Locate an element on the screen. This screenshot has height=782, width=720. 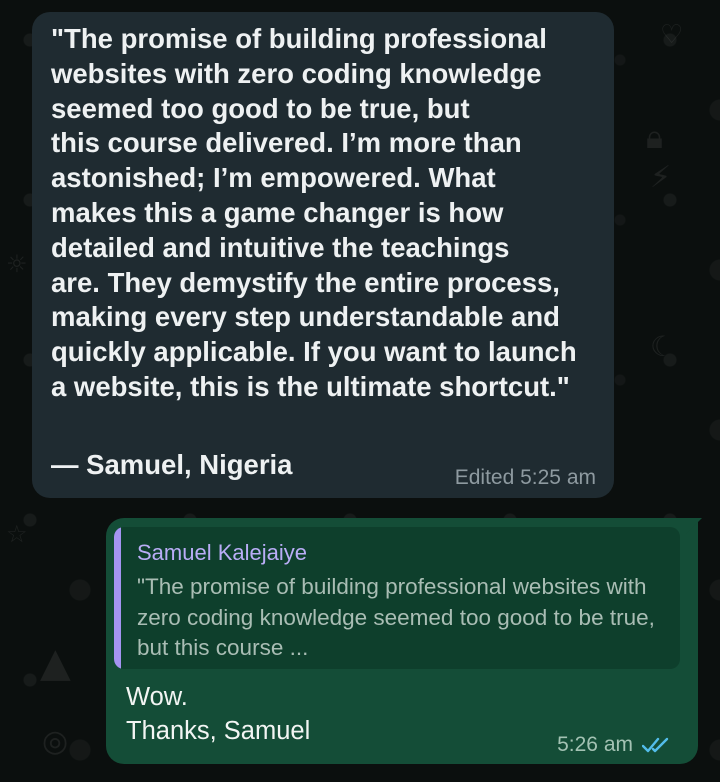
wallpaper-doodle-heart-icon: ♡ is located at coordinates (672, 35).